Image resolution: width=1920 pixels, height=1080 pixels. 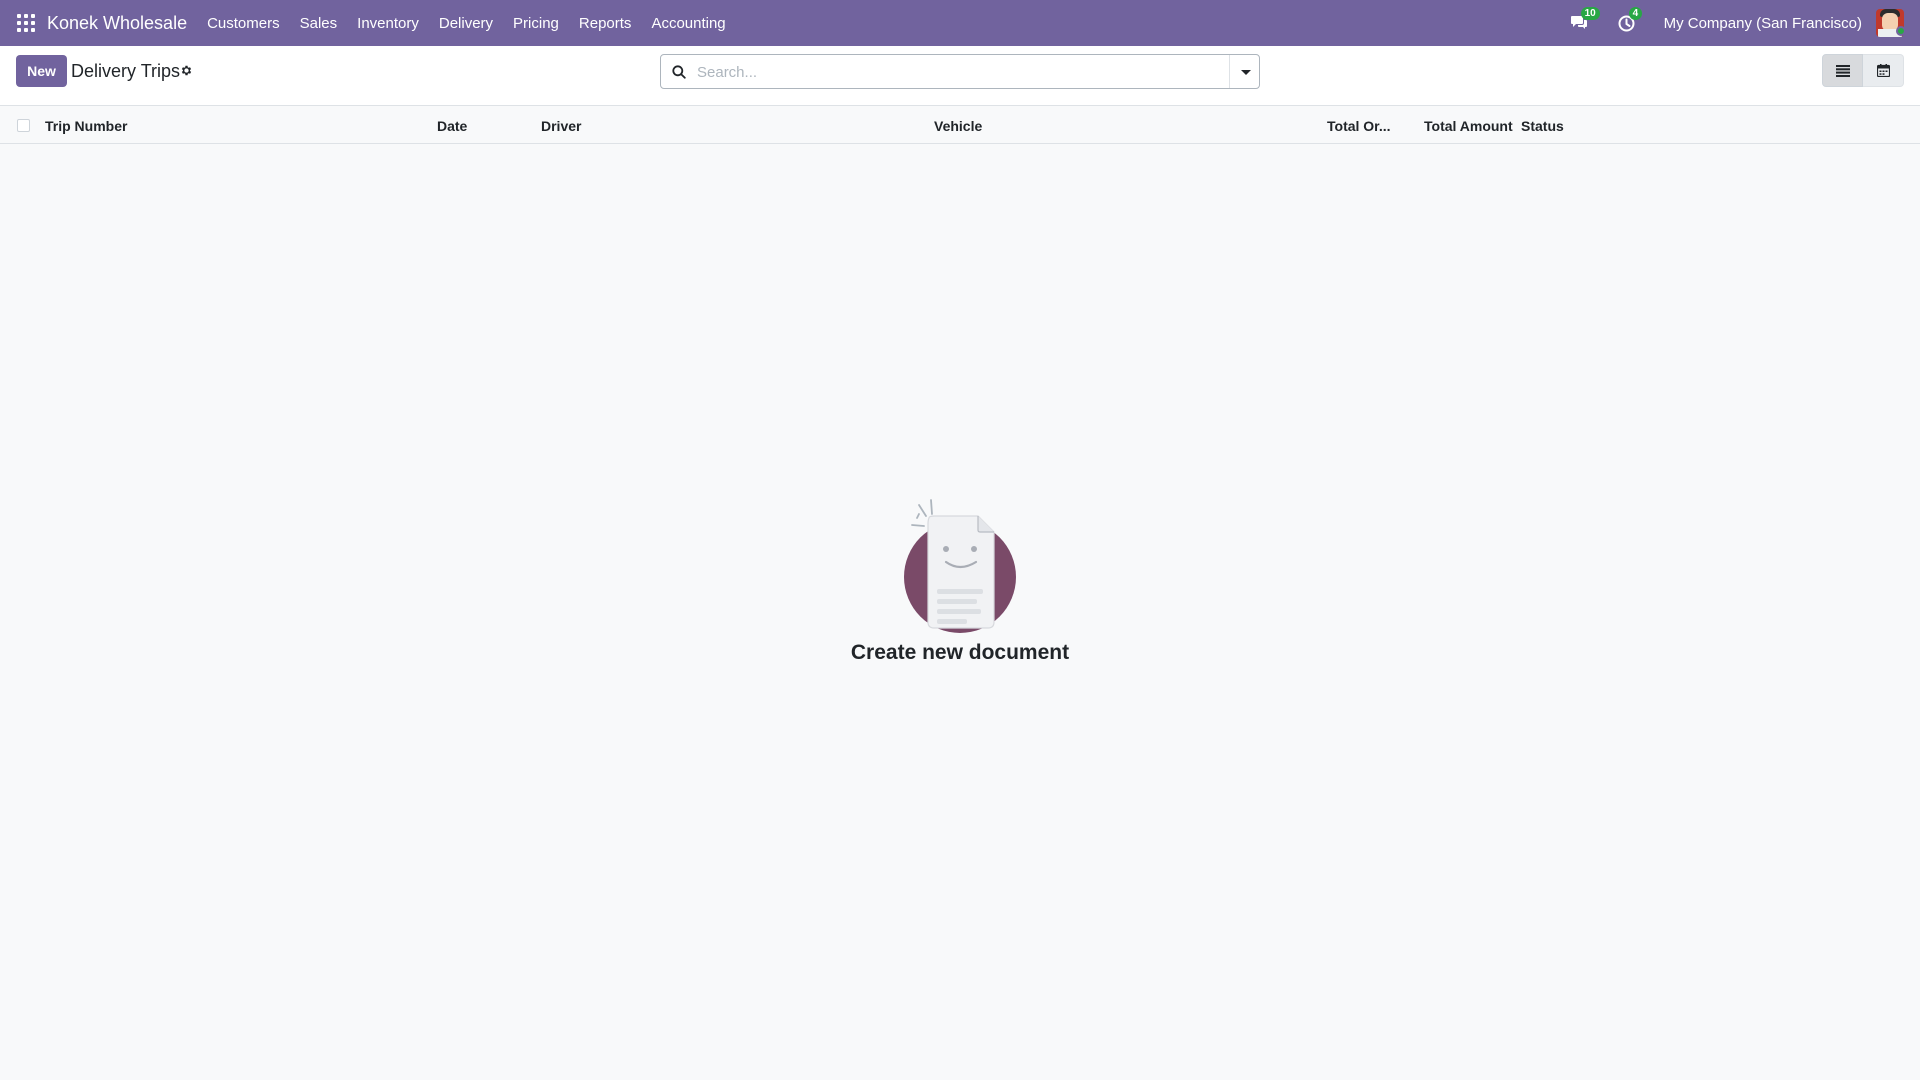 I want to click on menu-item-customers: Customers, so click(x=243, y=23).